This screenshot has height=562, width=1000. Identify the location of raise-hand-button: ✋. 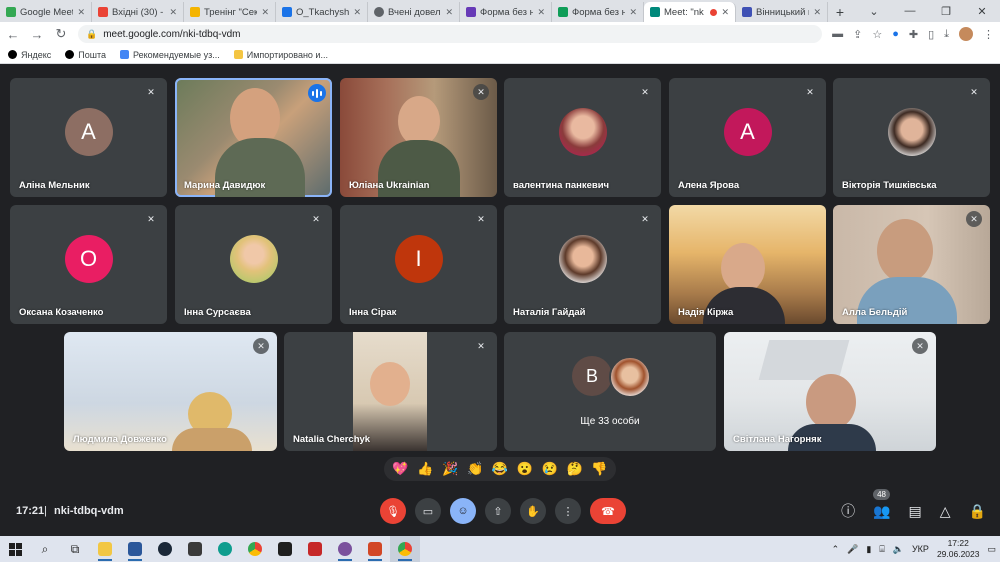
(533, 511).